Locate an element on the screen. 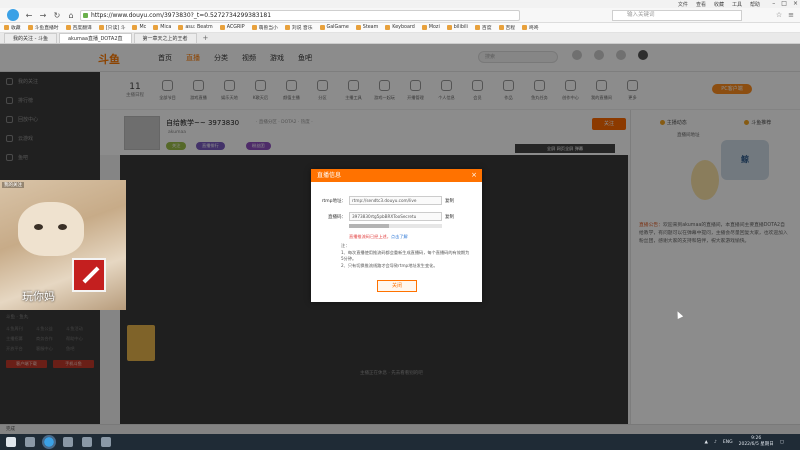  warning-line: 直播推流码已经上述，点击了解 is located at coordinates (378, 237).